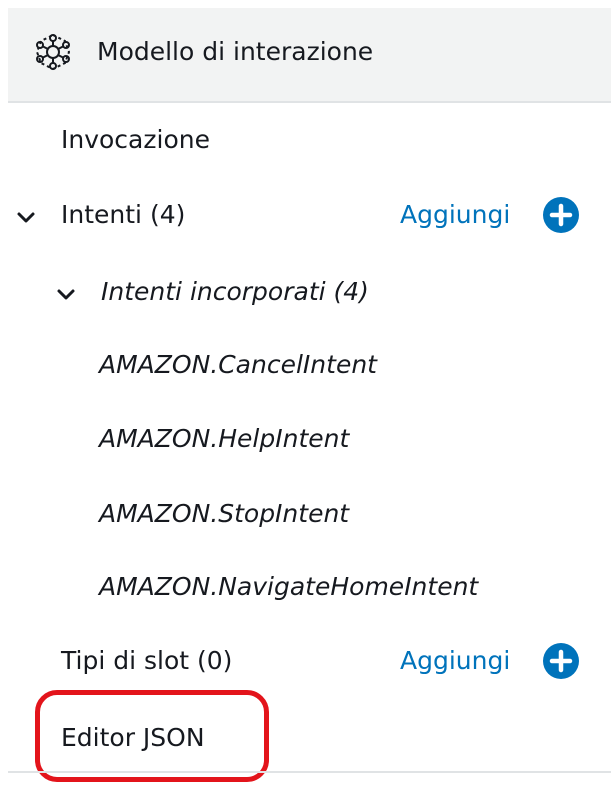  Describe the element at coordinates (561, 215) in the screenshot. I see `add-intent-icon` at that location.